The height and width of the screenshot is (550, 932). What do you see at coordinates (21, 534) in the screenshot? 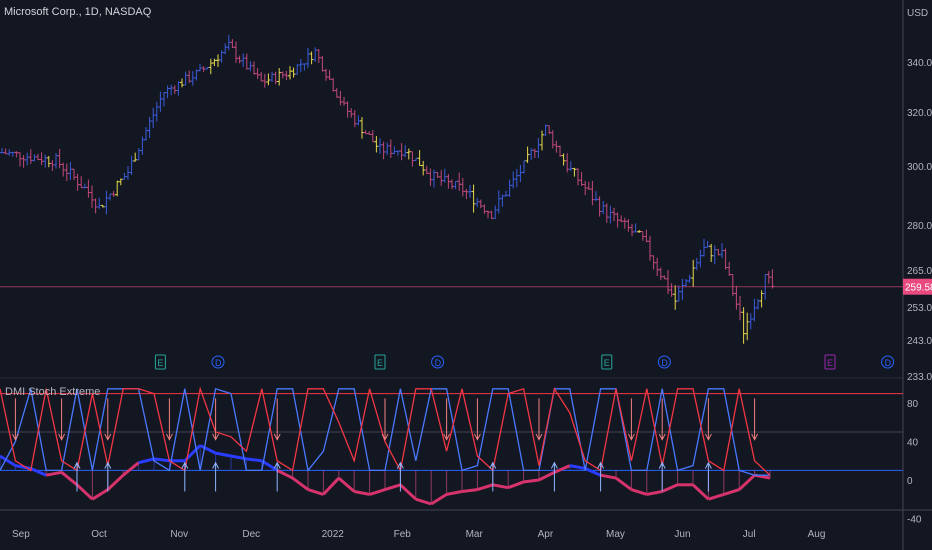
I see `time-label: Sep` at bounding box center [21, 534].